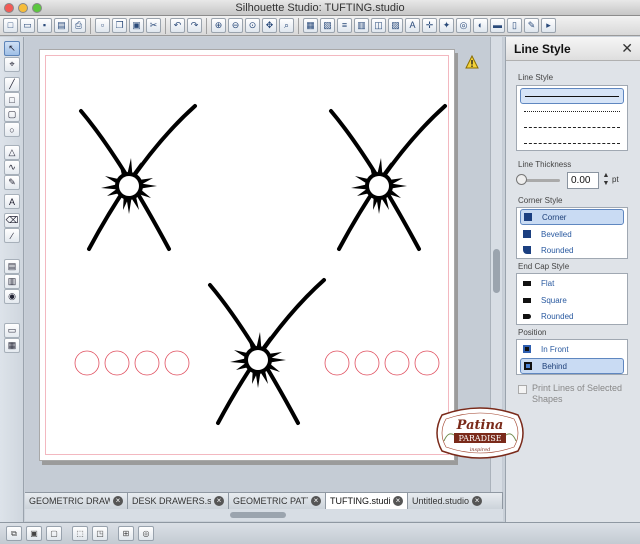  What do you see at coordinates (572, 300) in the screenshot?
I see `end-cap-square: Square` at bounding box center [572, 300].